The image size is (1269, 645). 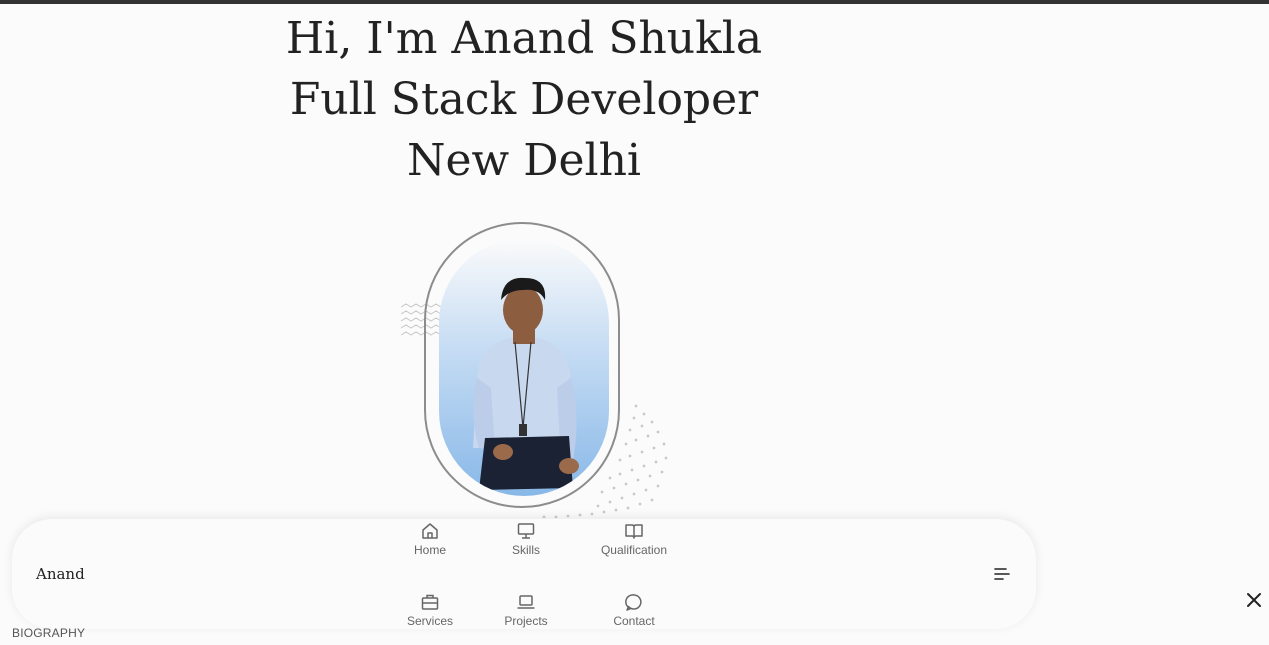 I want to click on person-illustration-icon, so click(x=526, y=383).